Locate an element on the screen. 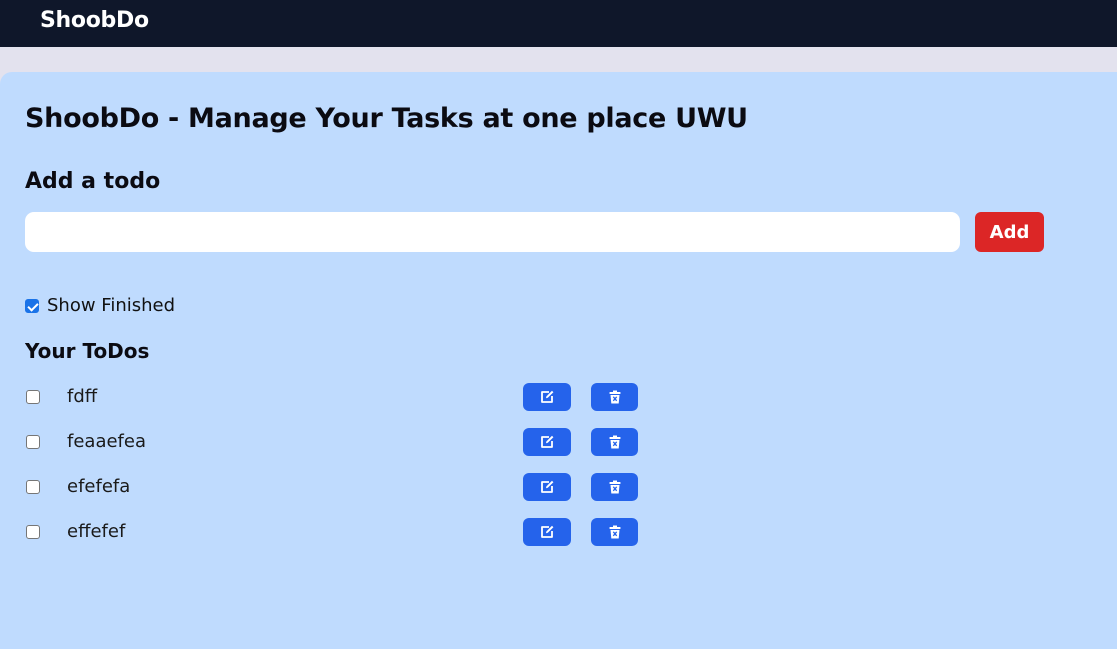  todos-heading: Your ToDos is located at coordinates (87, 351).